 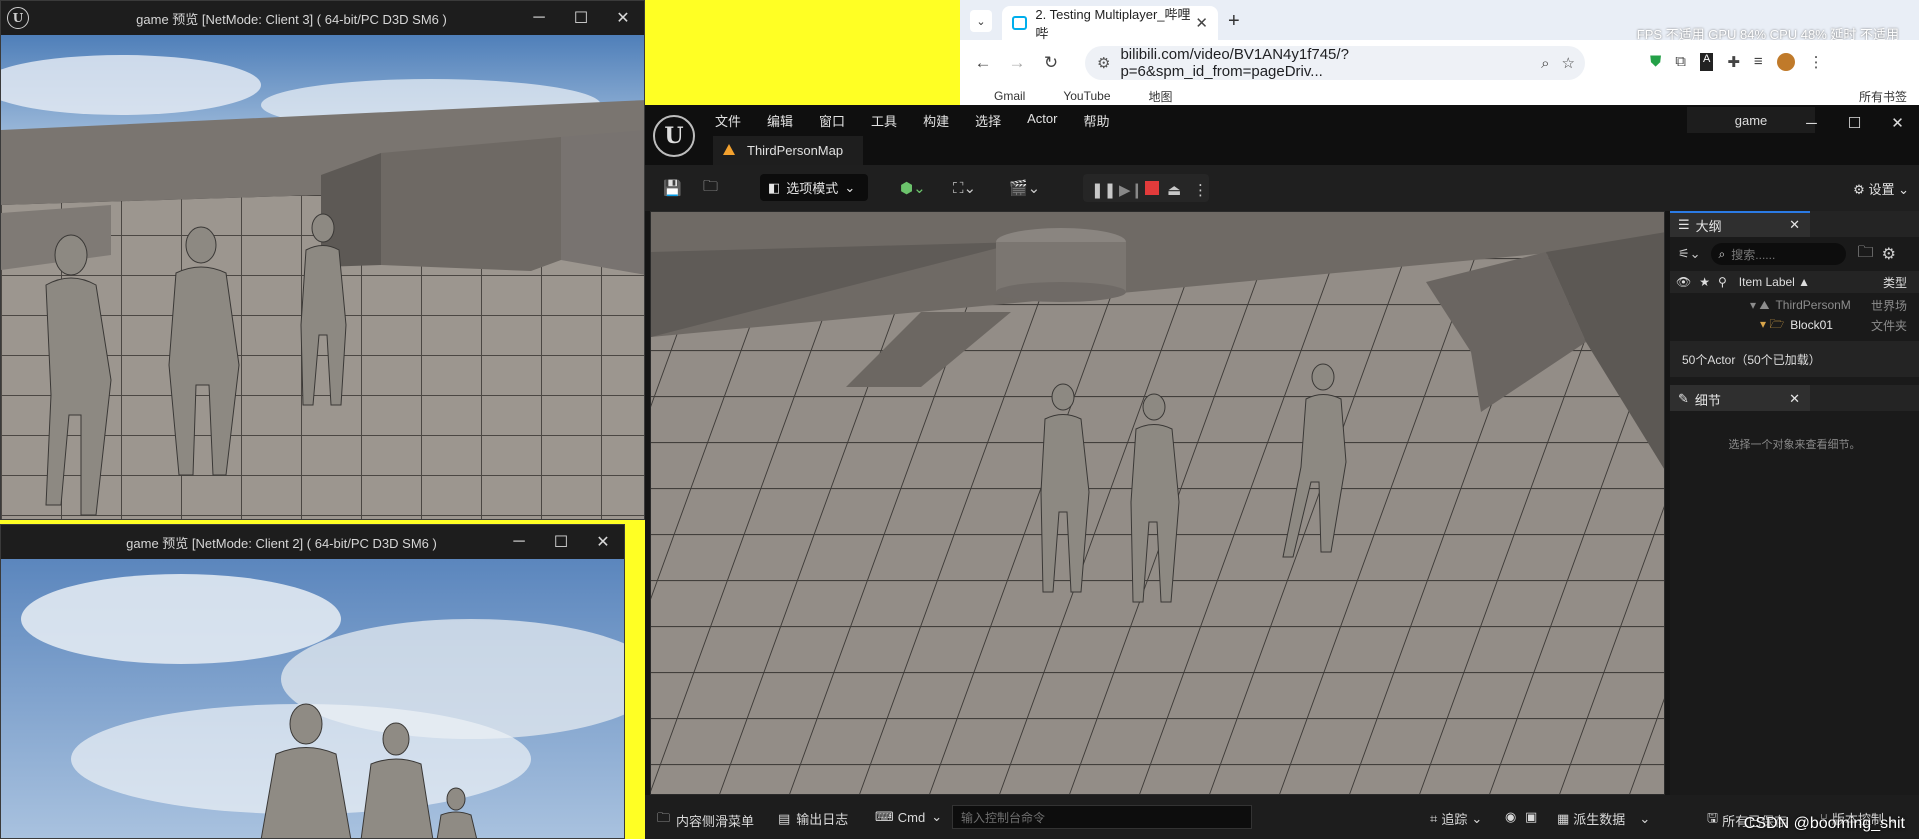 I want to click on gear-icon: ⚙, so click(x=1889, y=254).